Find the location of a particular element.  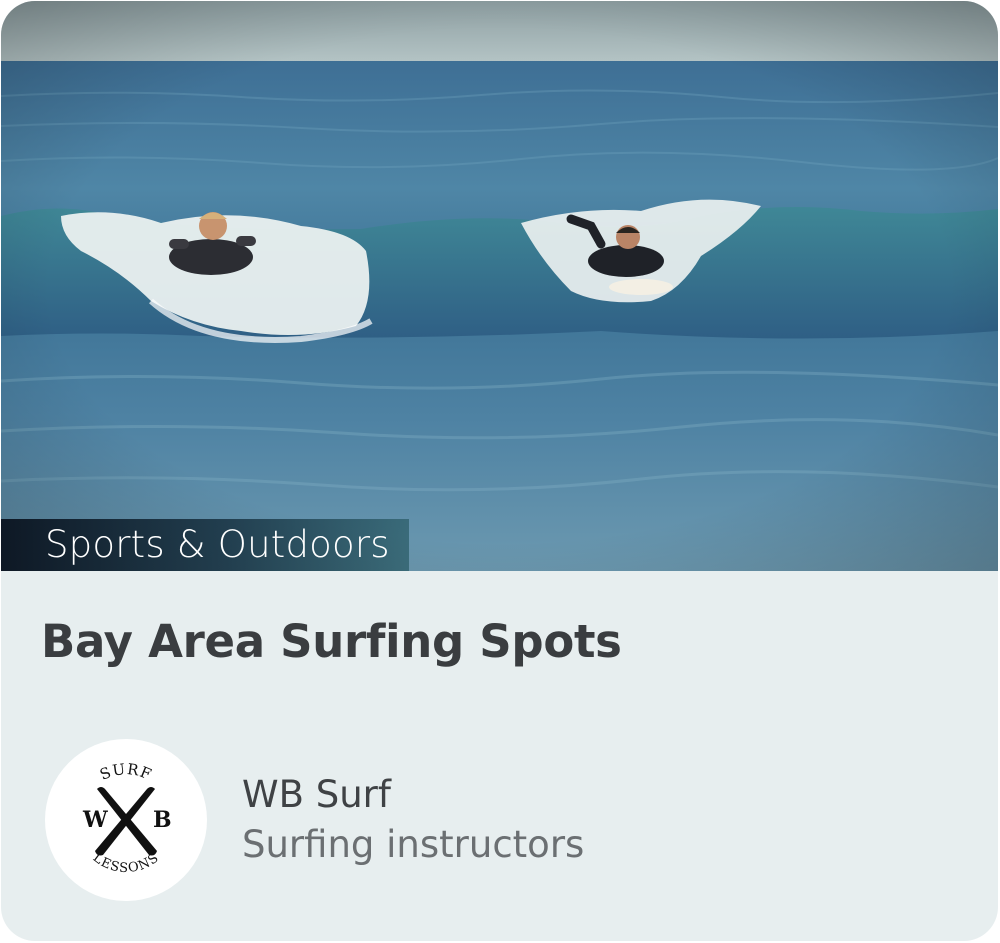

card-title: Bay Area Surfing Spots is located at coordinates (331, 641).